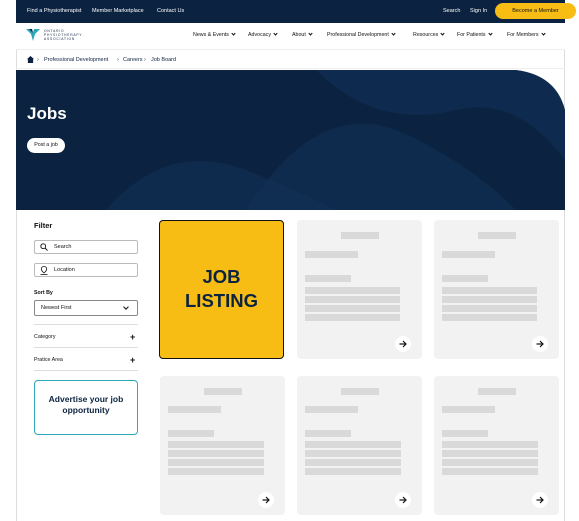 The width and height of the screenshot is (579, 521). Describe the element at coordinates (170, 11) in the screenshot. I see `contact-us-link: Contact Us` at that location.